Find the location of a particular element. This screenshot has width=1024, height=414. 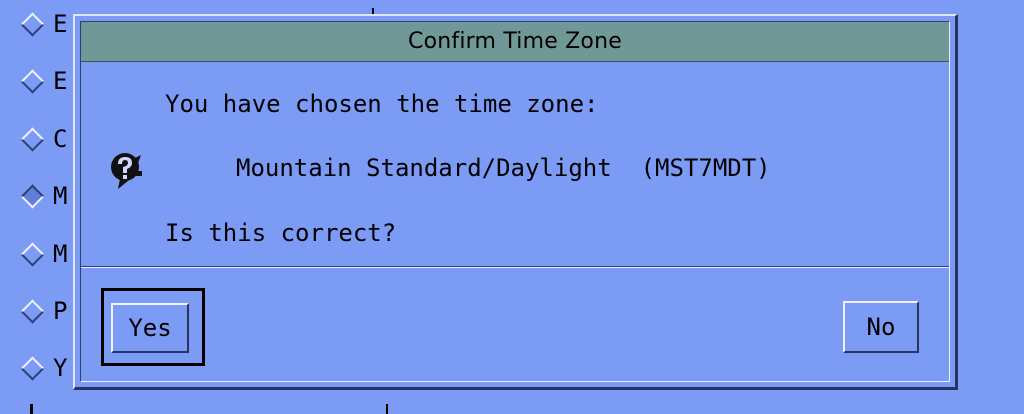

default-button-frame: Yes is located at coordinates (153, 327).